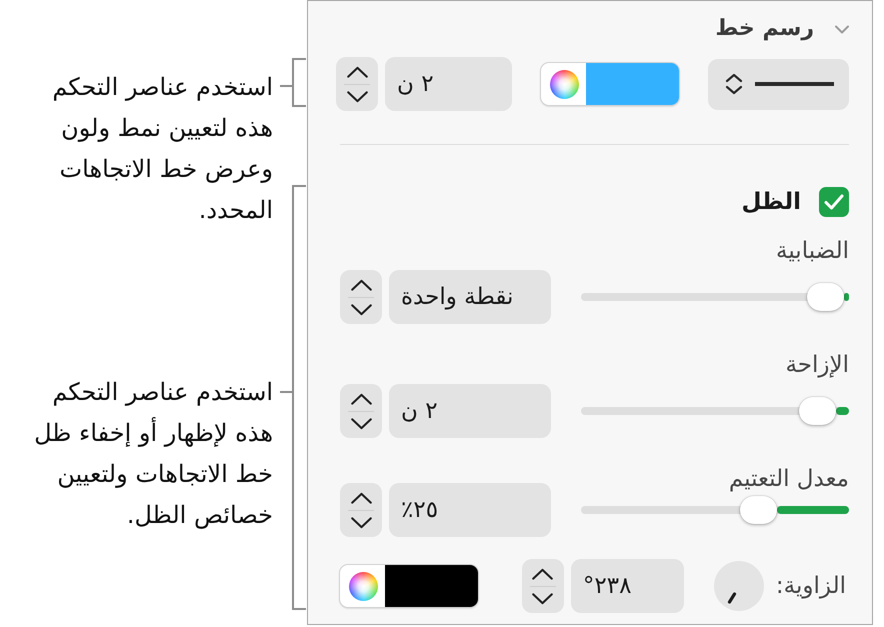 The width and height of the screenshot is (884, 627). What do you see at coordinates (470, 297) in the screenshot?
I see `value-field: نقطة واحدة` at bounding box center [470, 297].